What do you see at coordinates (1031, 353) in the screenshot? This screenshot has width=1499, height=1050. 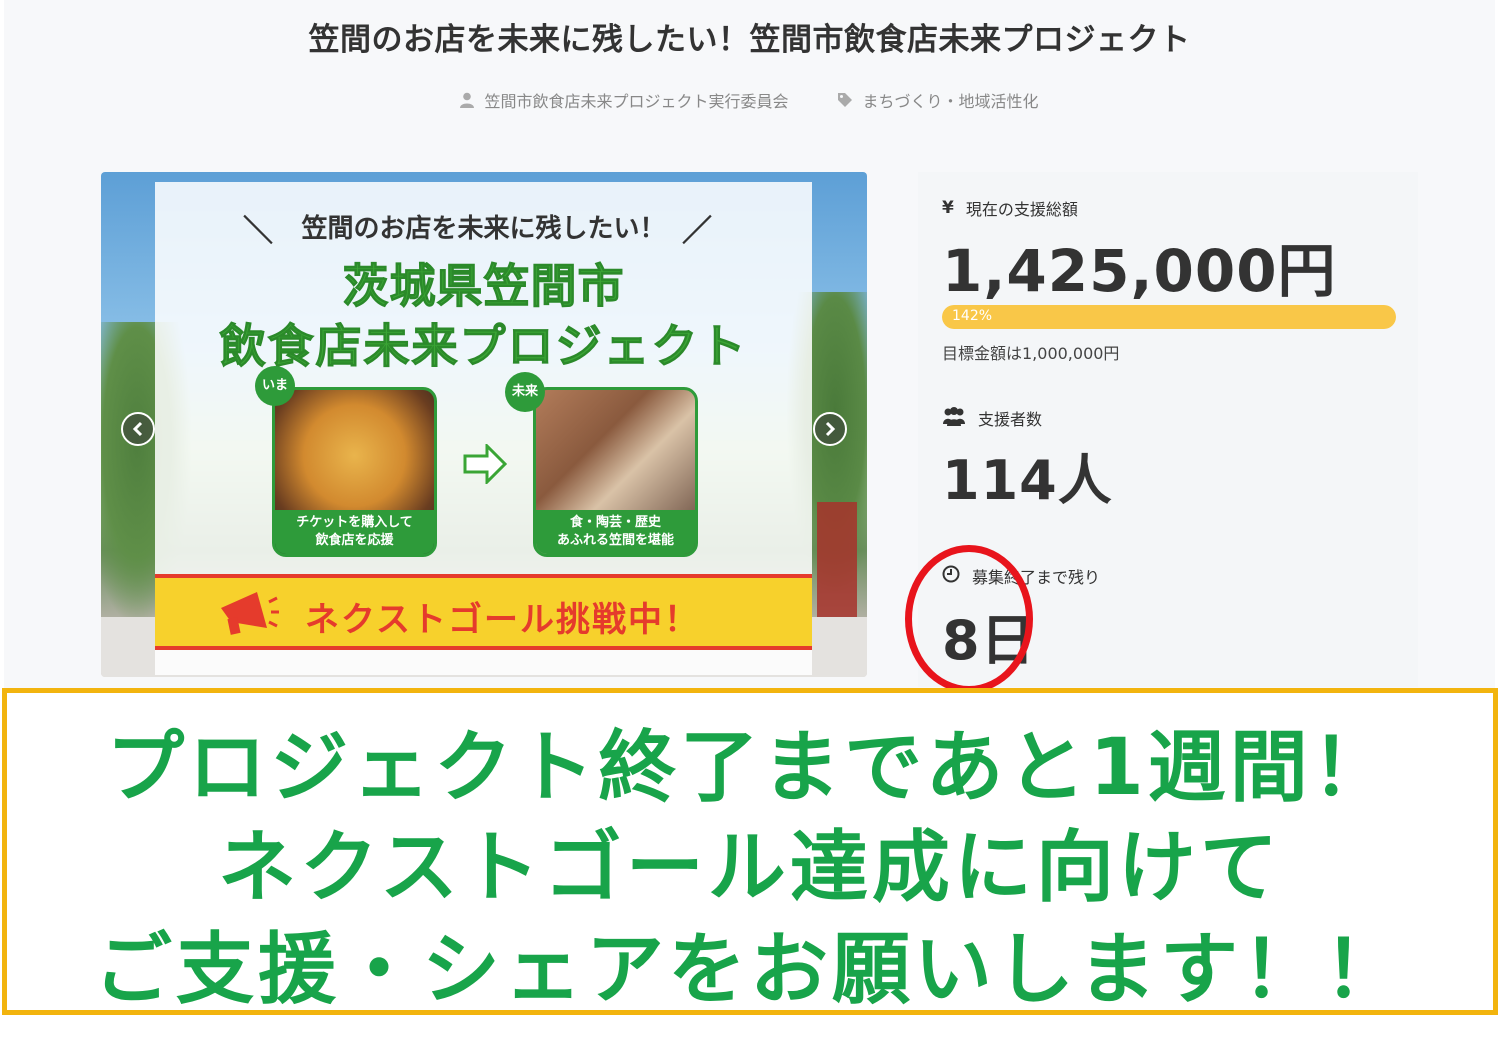 I see `goal-amount: 目標金額は1,000,000円` at bounding box center [1031, 353].